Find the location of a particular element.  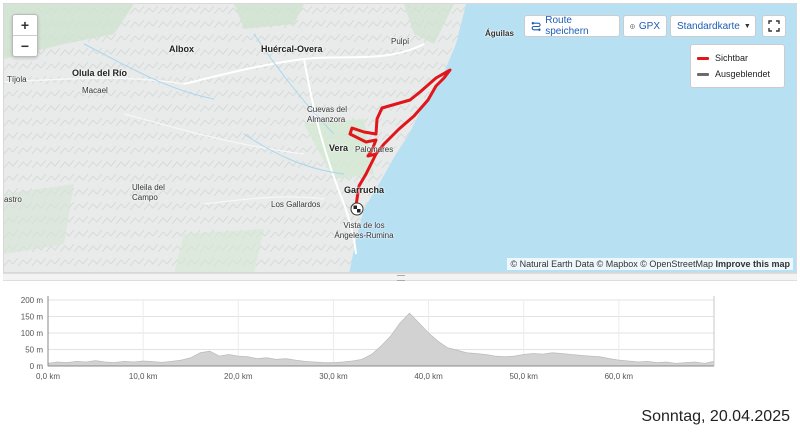

legend-label: Sichtbar is located at coordinates (732, 58).